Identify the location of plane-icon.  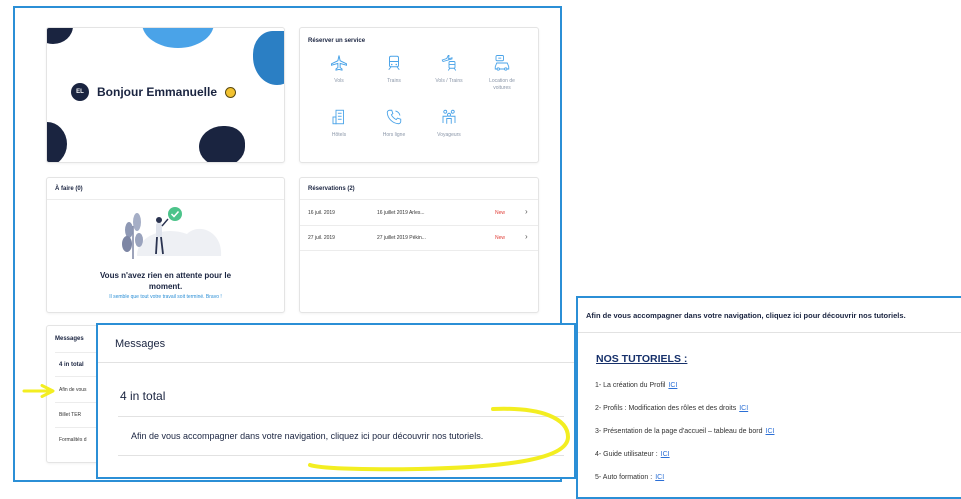
(339, 63).